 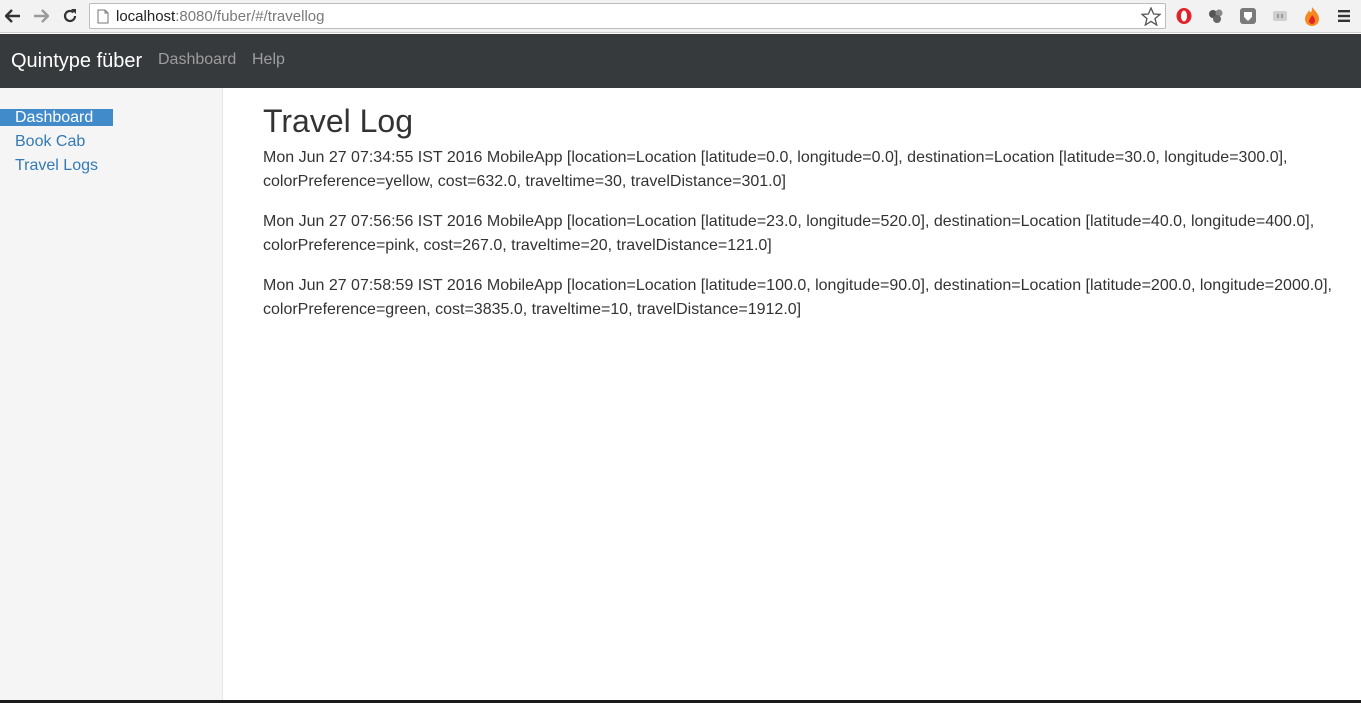 What do you see at coordinates (103, 19) in the screenshot?
I see `page-icon` at bounding box center [103, 19].